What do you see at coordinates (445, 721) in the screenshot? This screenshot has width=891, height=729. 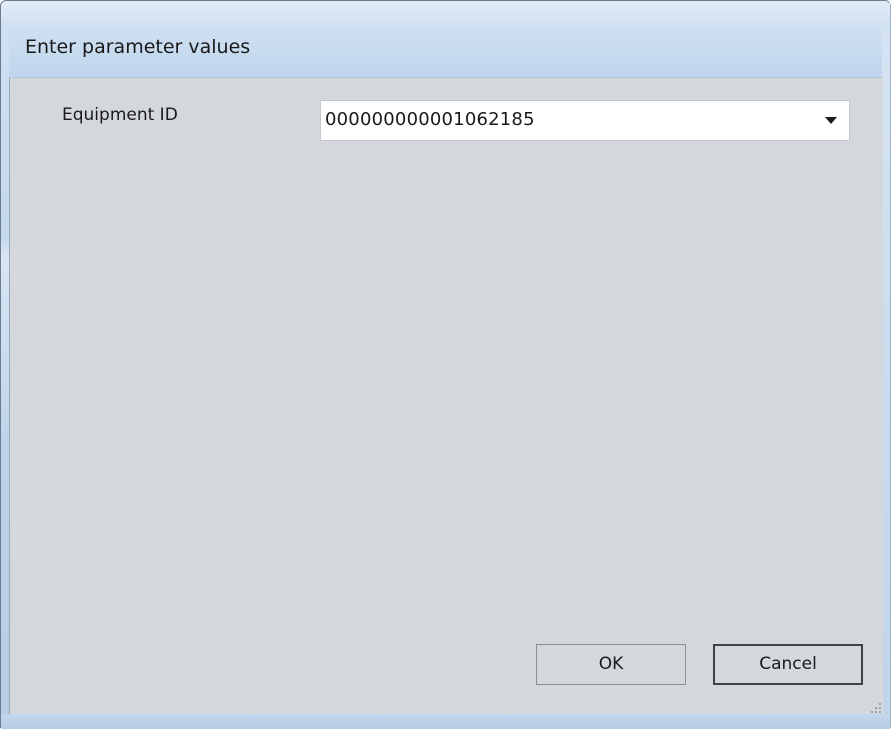 I see `window-frame-bottom` at bounding box center [445, 721].